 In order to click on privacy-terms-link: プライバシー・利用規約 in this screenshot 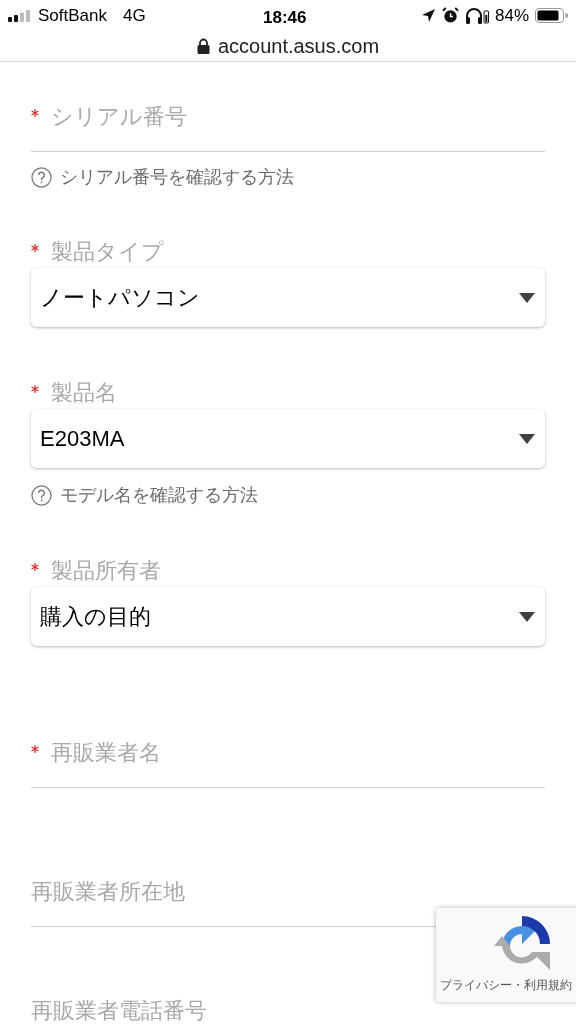, I will do `click(506, 985)`.